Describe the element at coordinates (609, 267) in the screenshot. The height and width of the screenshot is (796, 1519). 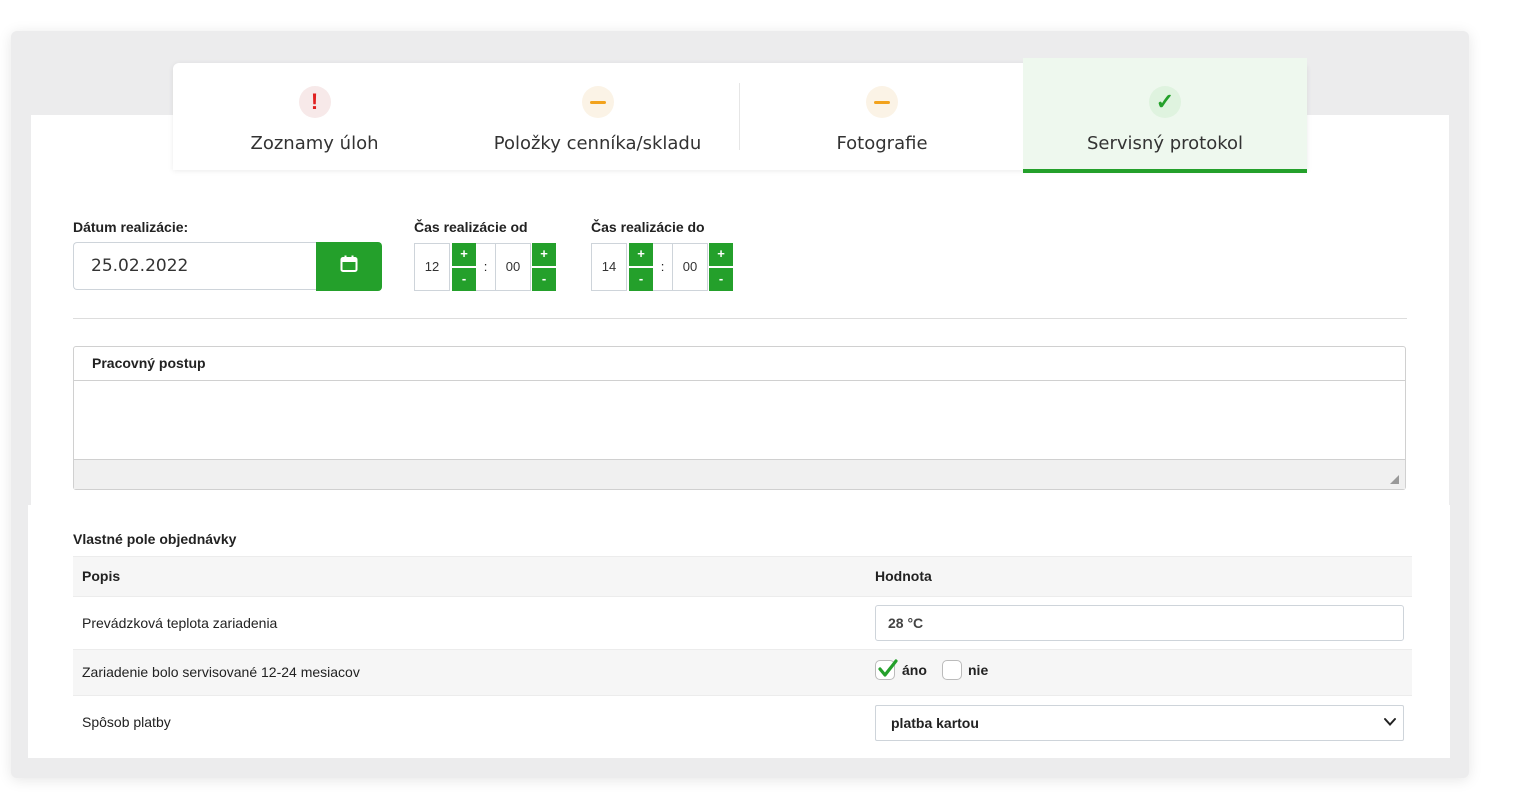
I see `time-to-hours: 14` at that location.